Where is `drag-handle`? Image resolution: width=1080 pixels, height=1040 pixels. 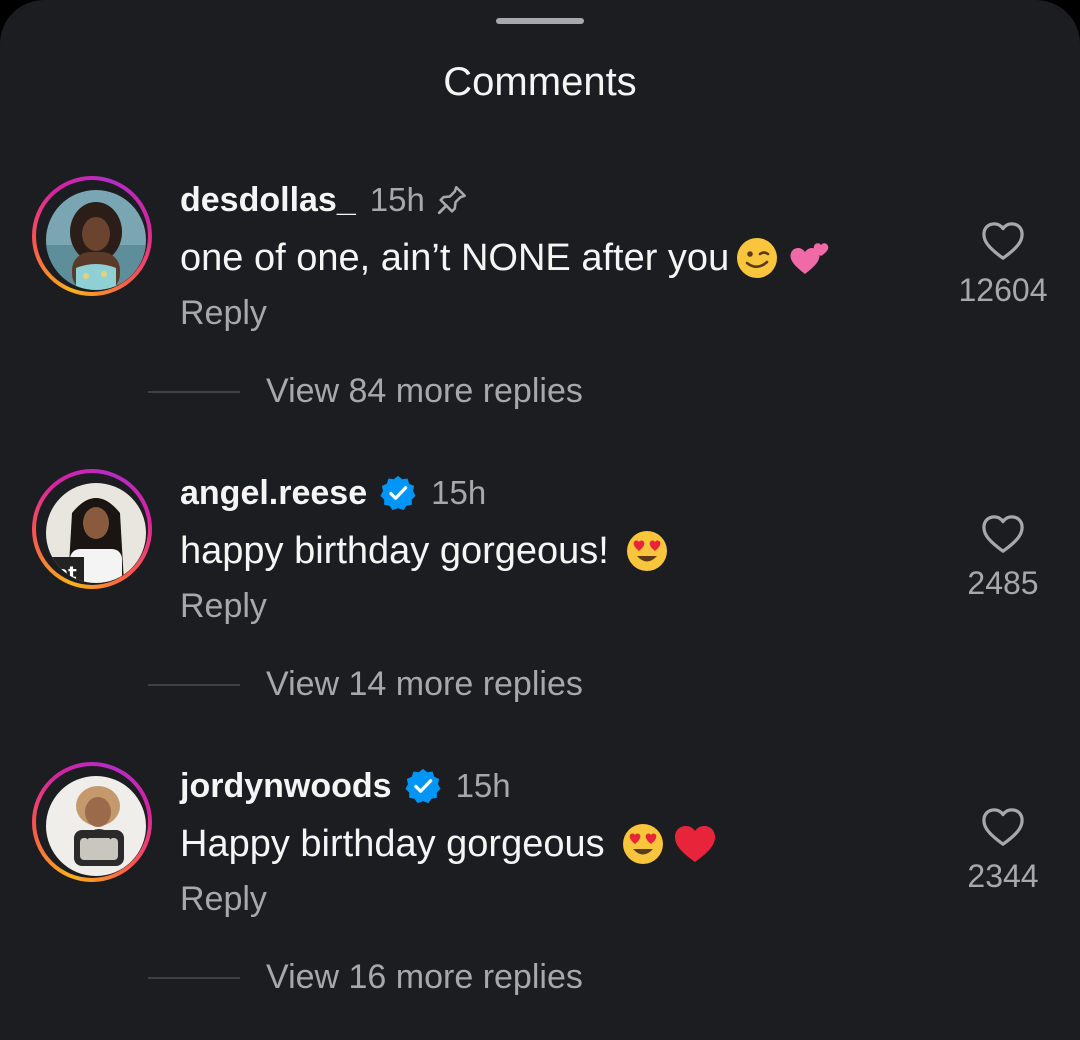 drag-handle is located at coordinates (540, 21).